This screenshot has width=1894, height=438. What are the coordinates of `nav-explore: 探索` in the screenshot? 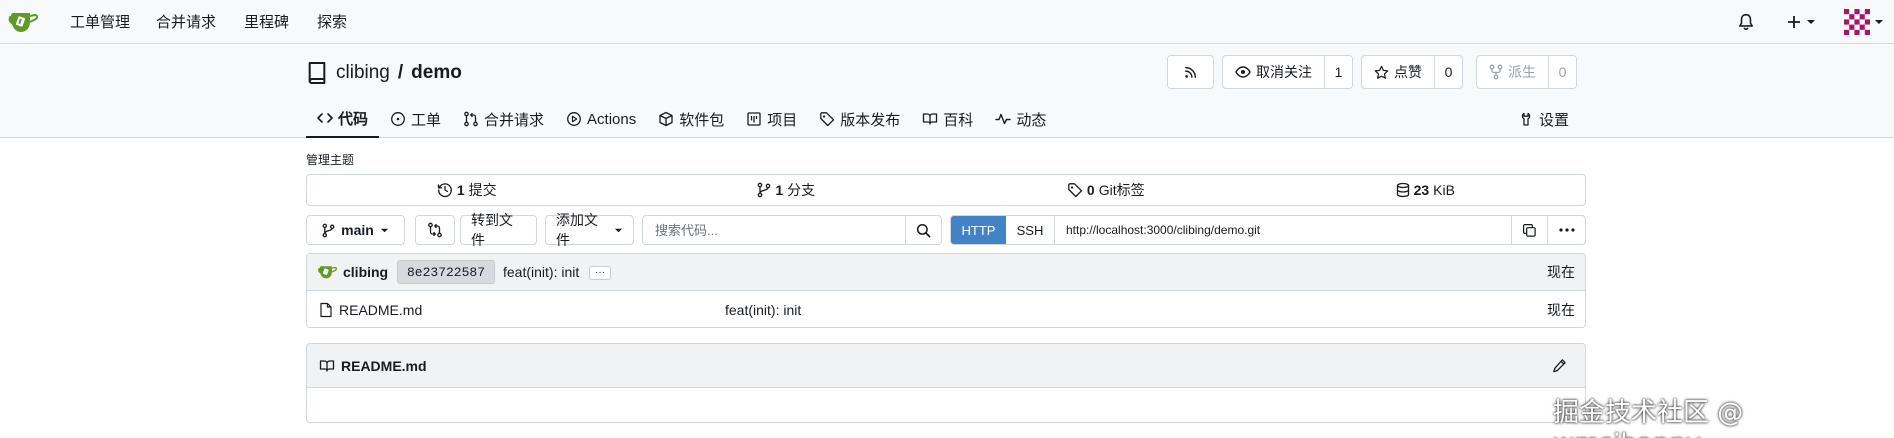 It's located at (332, 21).